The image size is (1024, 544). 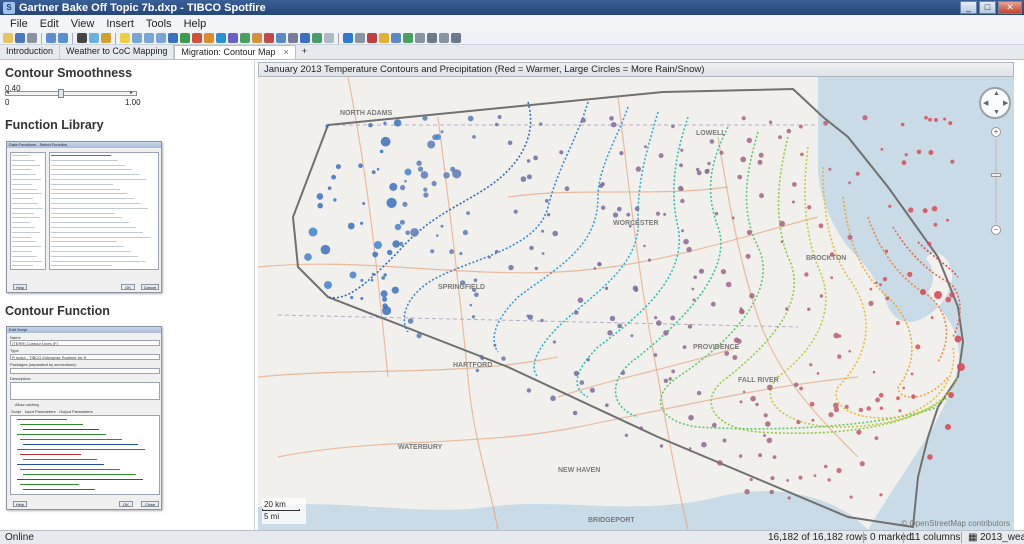 What do you see at coordinates (197, 38) in the screenshot?
I see `combination-chart-icon` at bounding box center [197, 38].